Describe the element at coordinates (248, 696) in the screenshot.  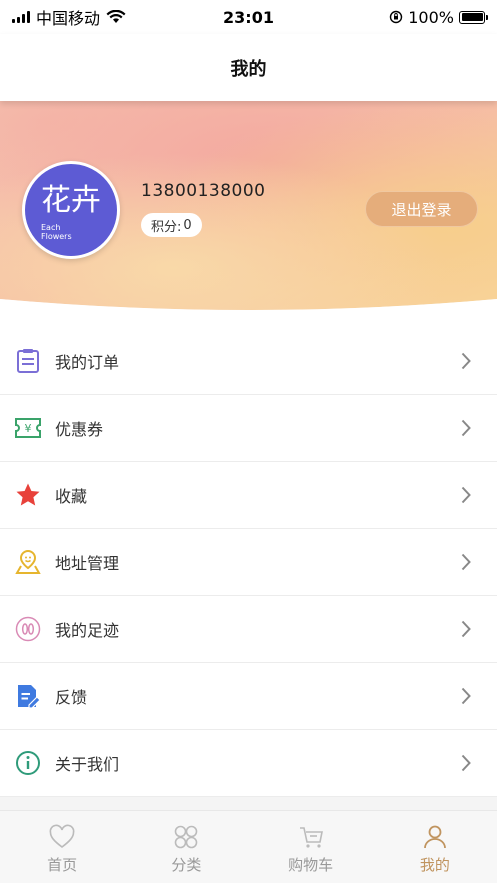
I see `menu-item-feedback: 反馈` at that location.